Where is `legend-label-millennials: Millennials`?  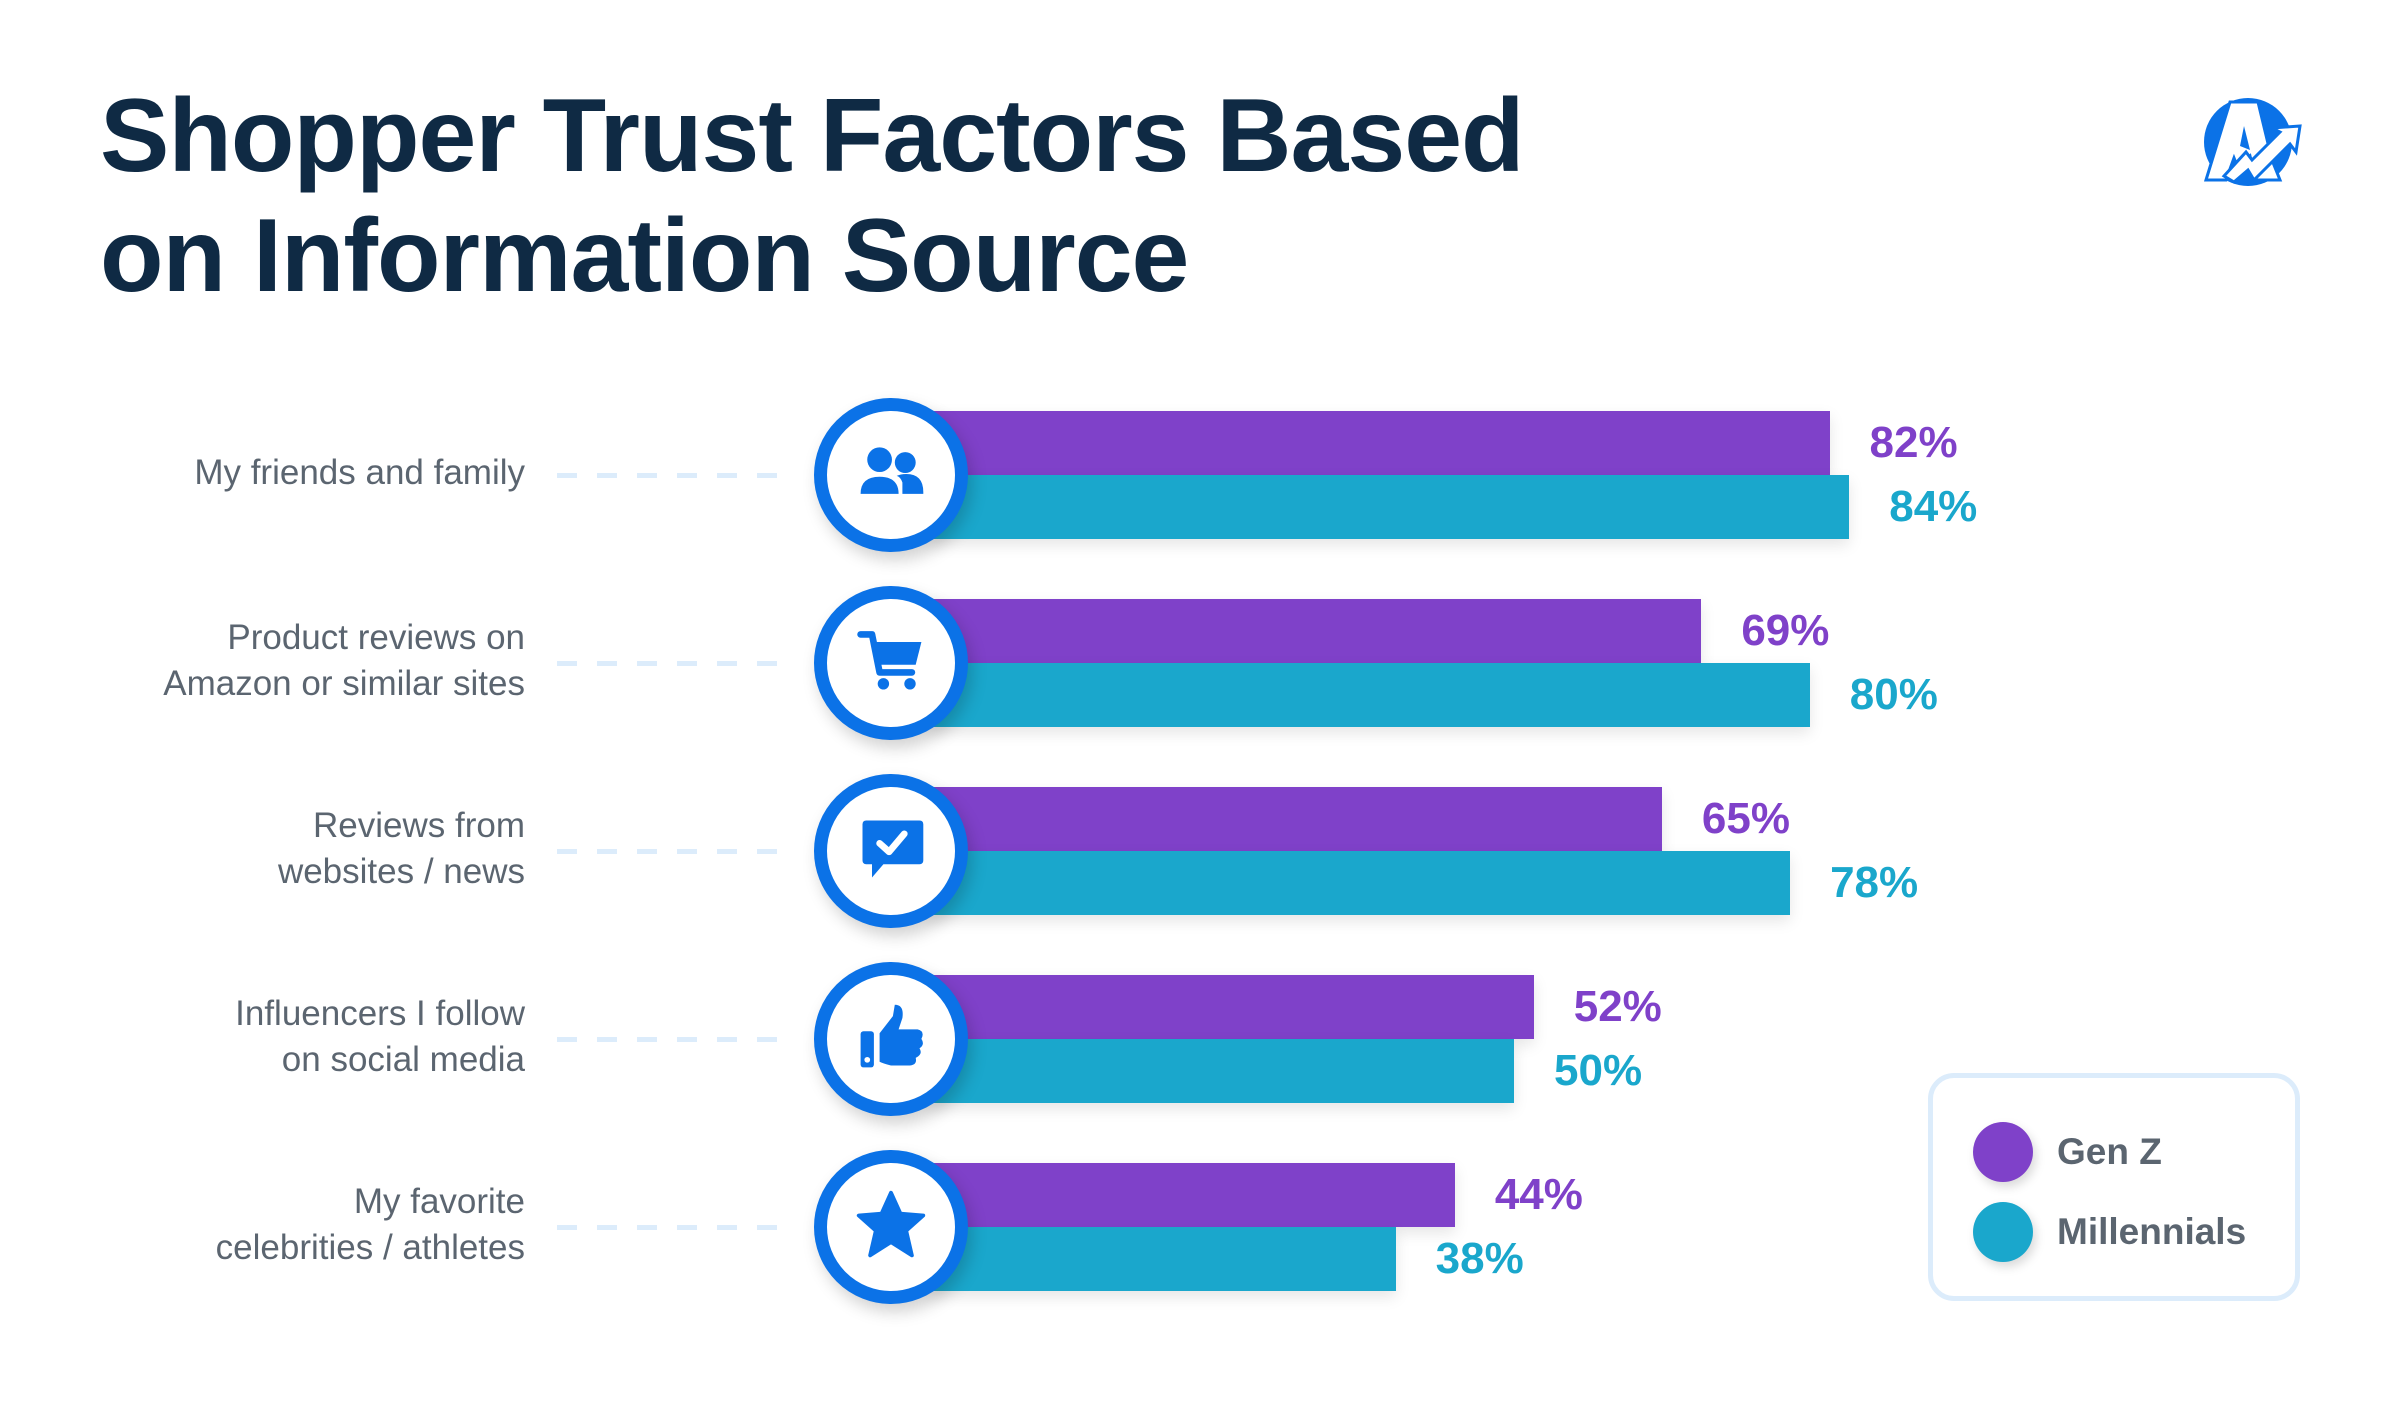 legend-label-millennials: Millennials is located at coordinates (2152, 1231).